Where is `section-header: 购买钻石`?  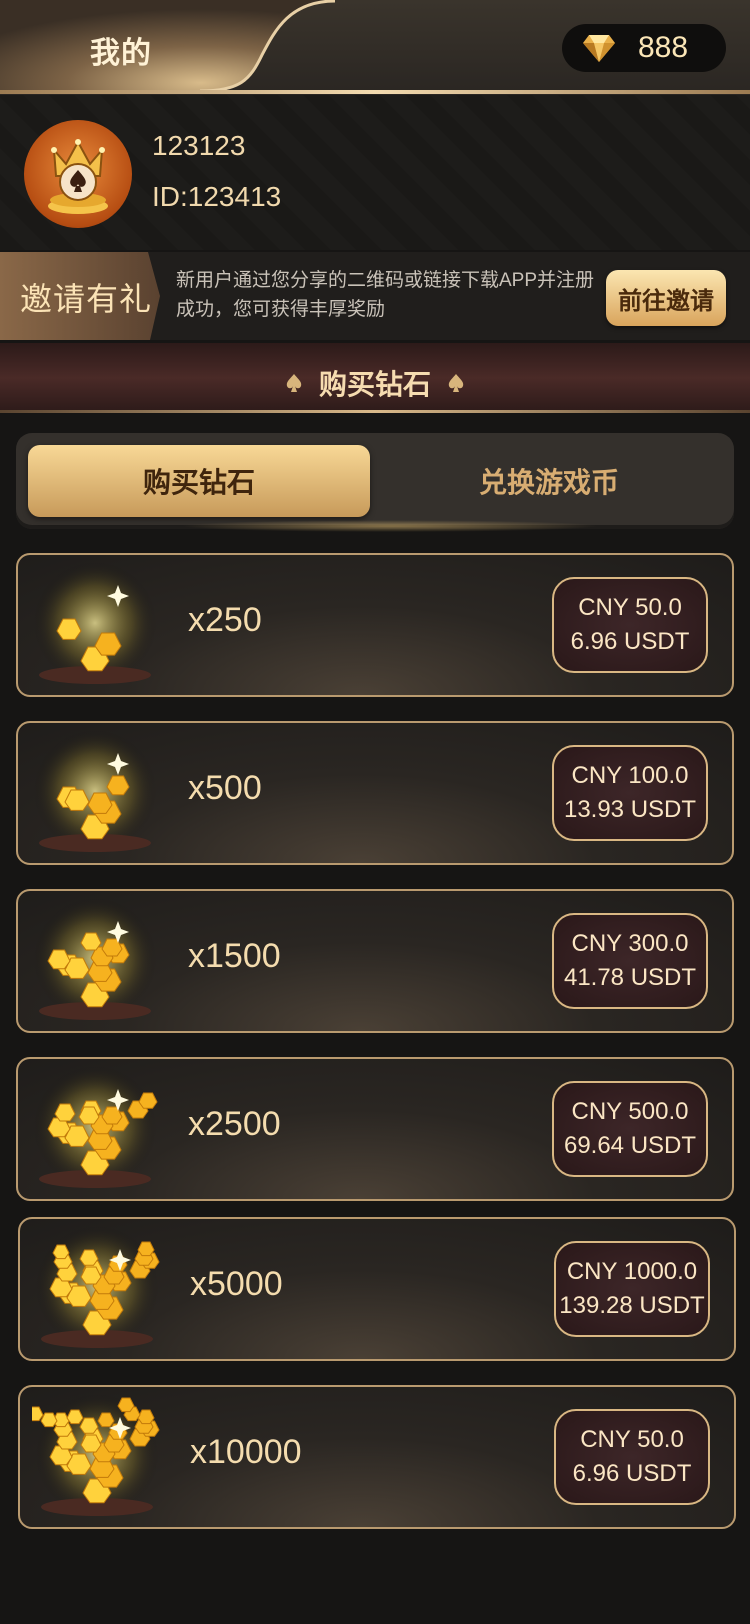 section-header: 购买钻石 is located at coordinates (375, 378).